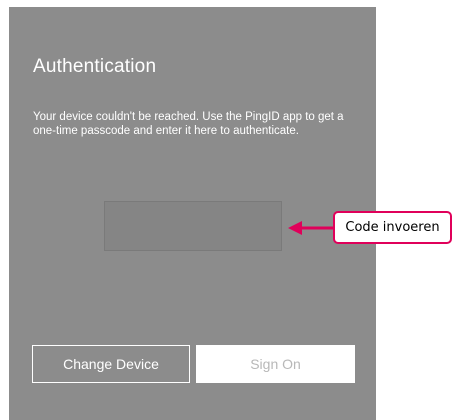  What do you see at coordinates (392, 227) in the screenshot?
I see `code-callout: Code invoeren` at bounding box center [392, 227].